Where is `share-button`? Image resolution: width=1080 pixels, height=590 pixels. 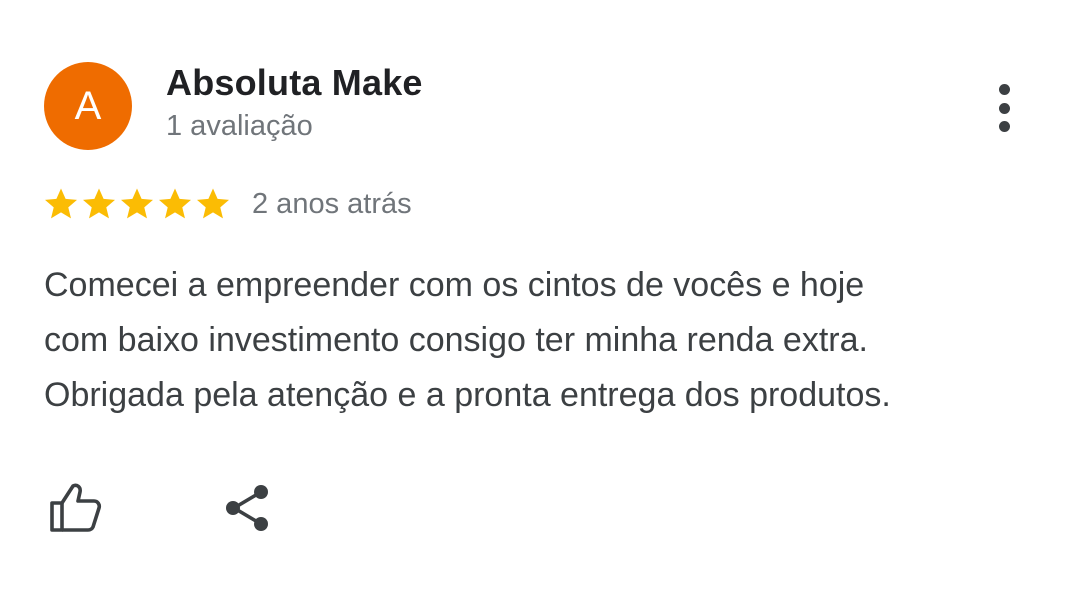
share-button is located at coordinates (248, 508).